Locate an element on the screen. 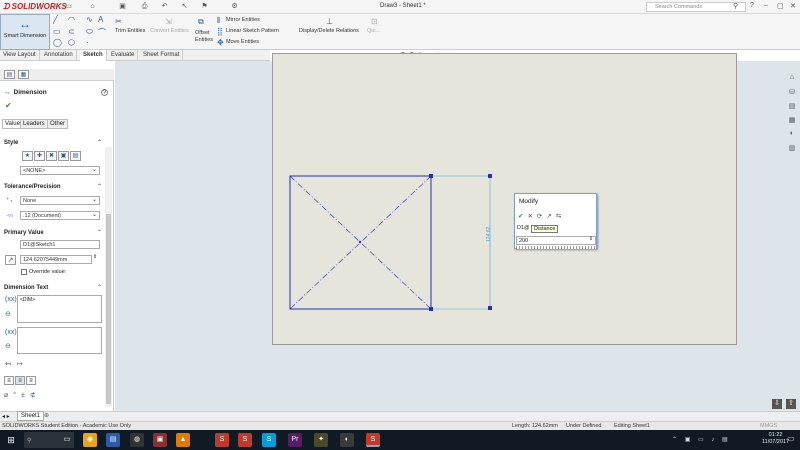  modify-spinner: ⇕ is located at coordinates (591, 239).